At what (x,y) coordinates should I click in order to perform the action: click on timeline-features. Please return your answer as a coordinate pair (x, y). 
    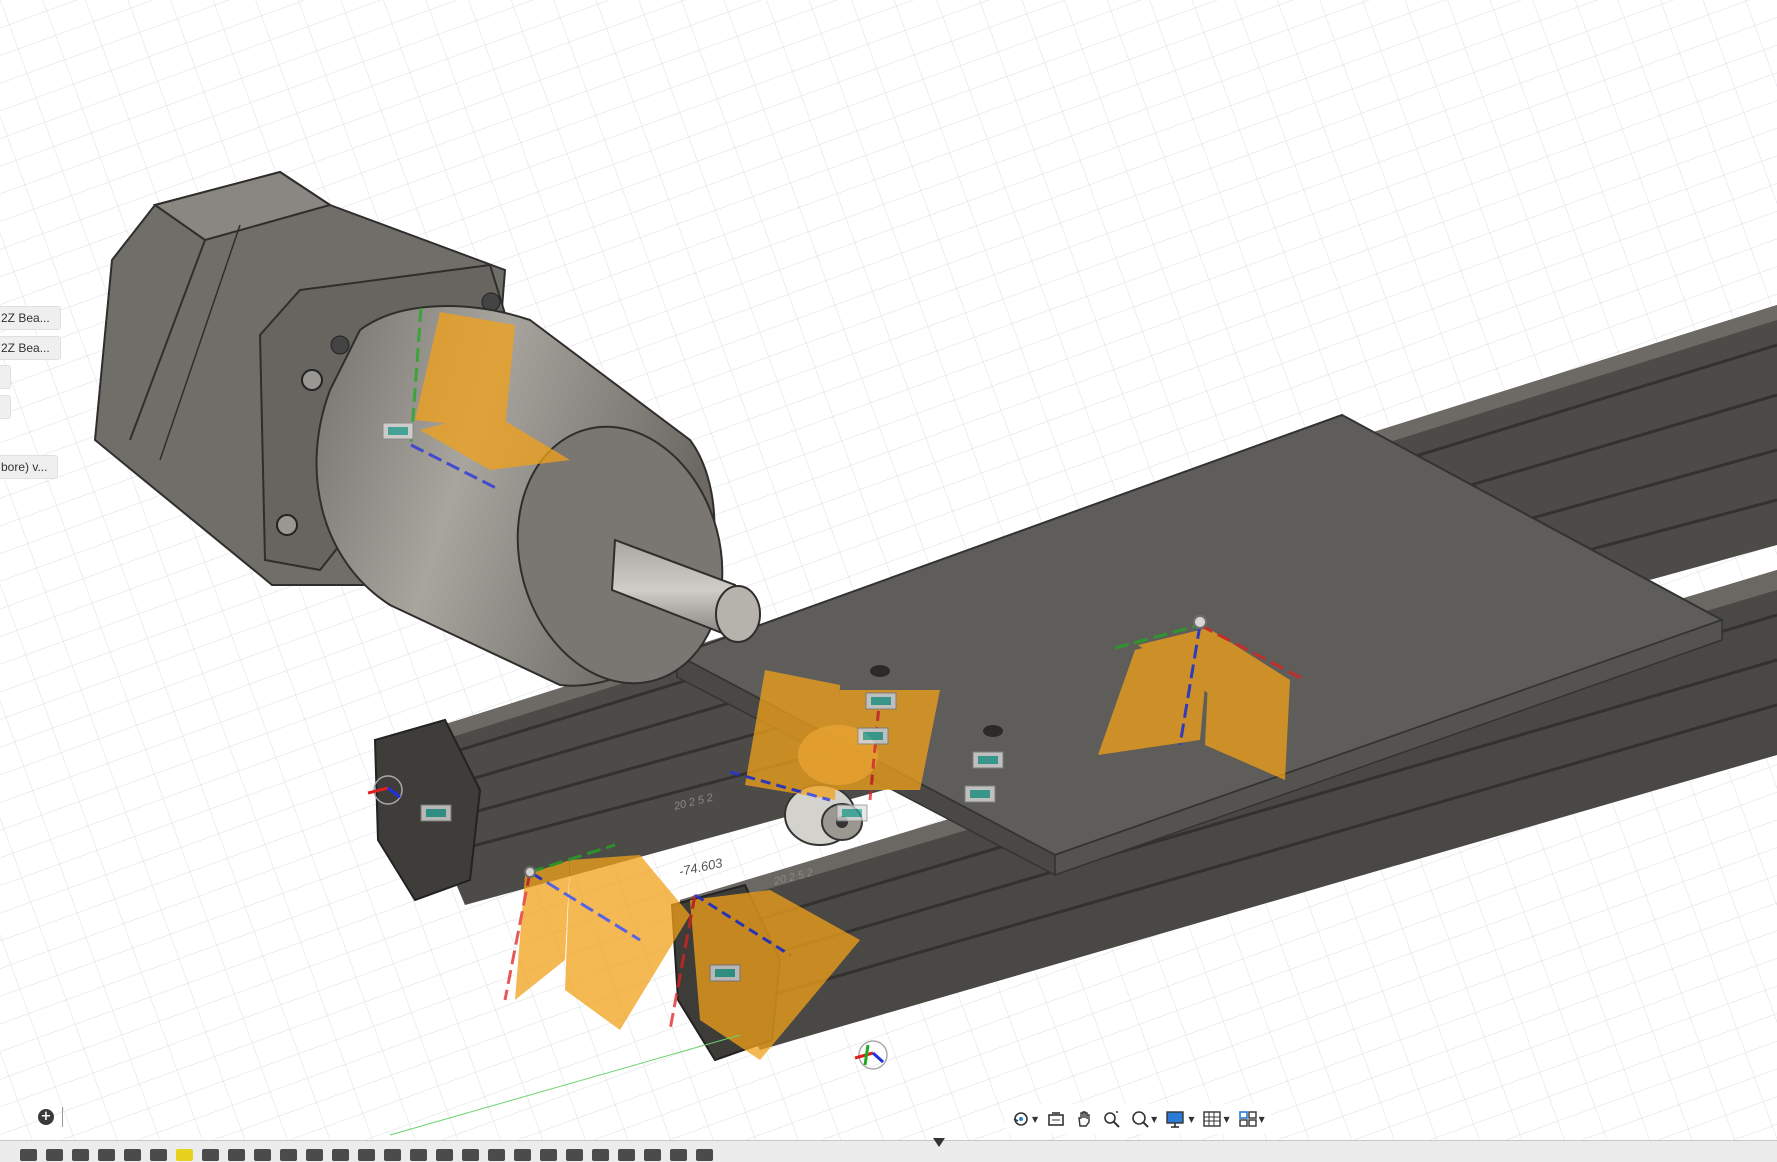
    Looking at the image, I should click on (366, 1155).